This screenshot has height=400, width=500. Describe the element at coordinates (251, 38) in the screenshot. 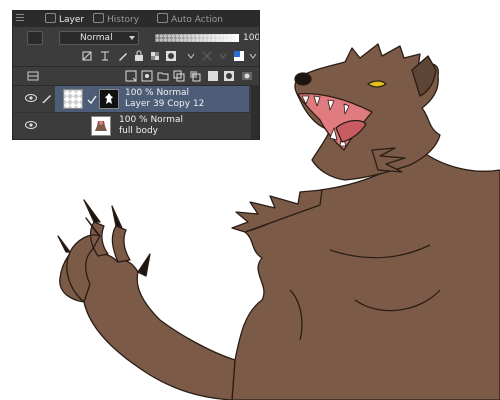

I see `opacity-value: 100` at that location.